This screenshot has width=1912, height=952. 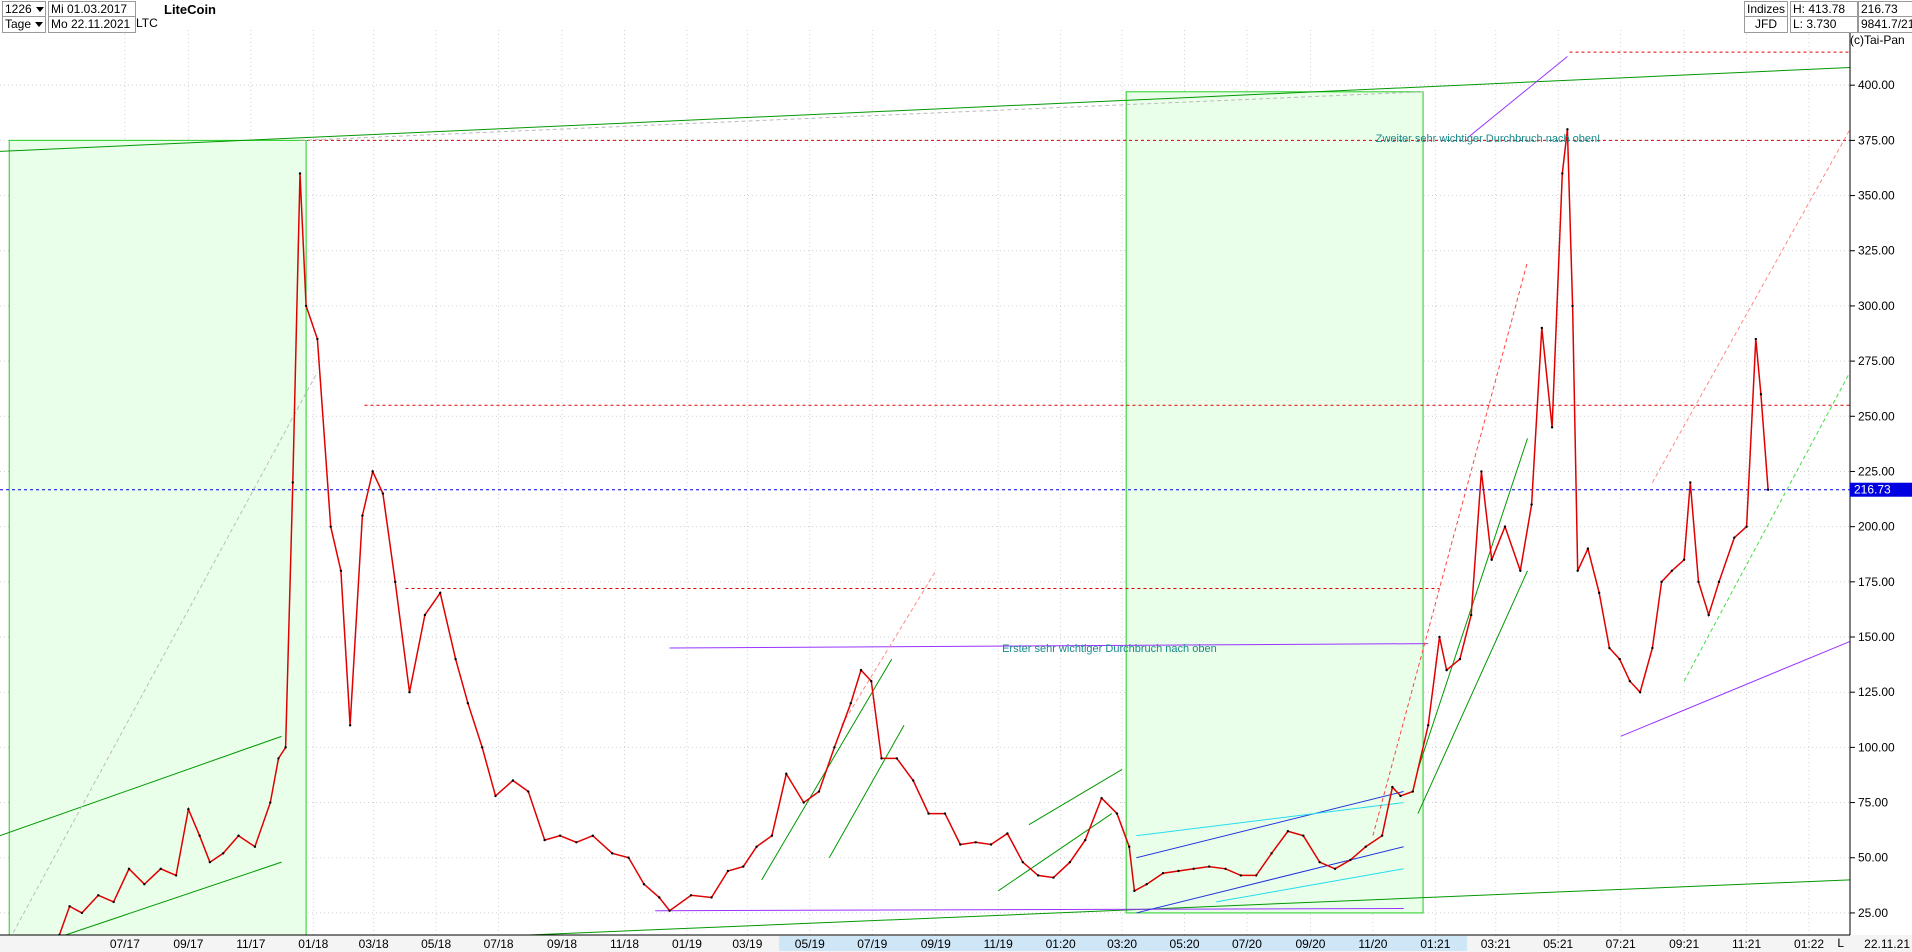 I want to click on x-tick-label: 11/17, so click(x=250, y=944).